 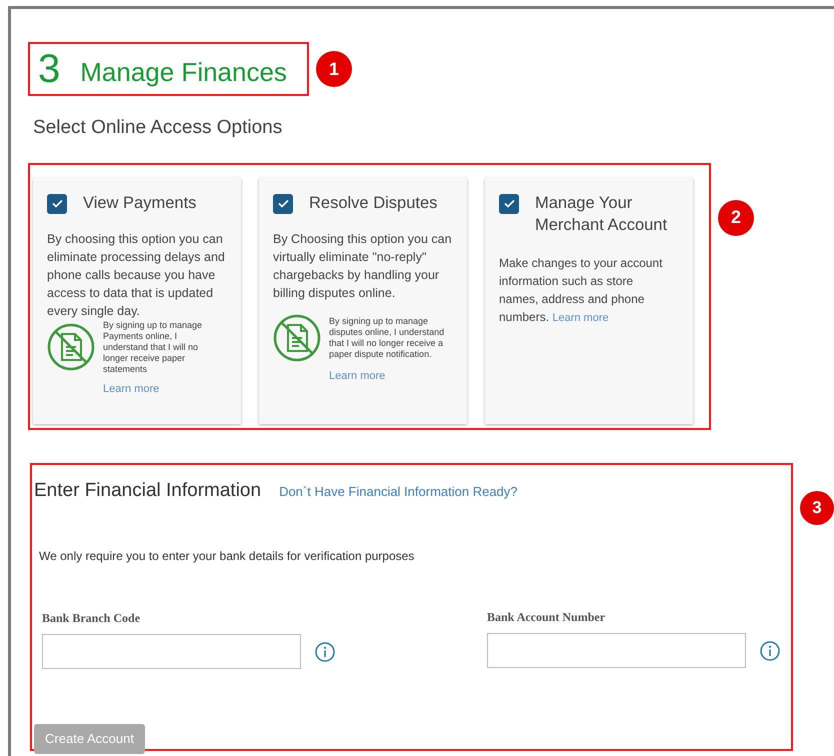 I want to click on field-label: Bank Account Number, so click(x=546, y=617).